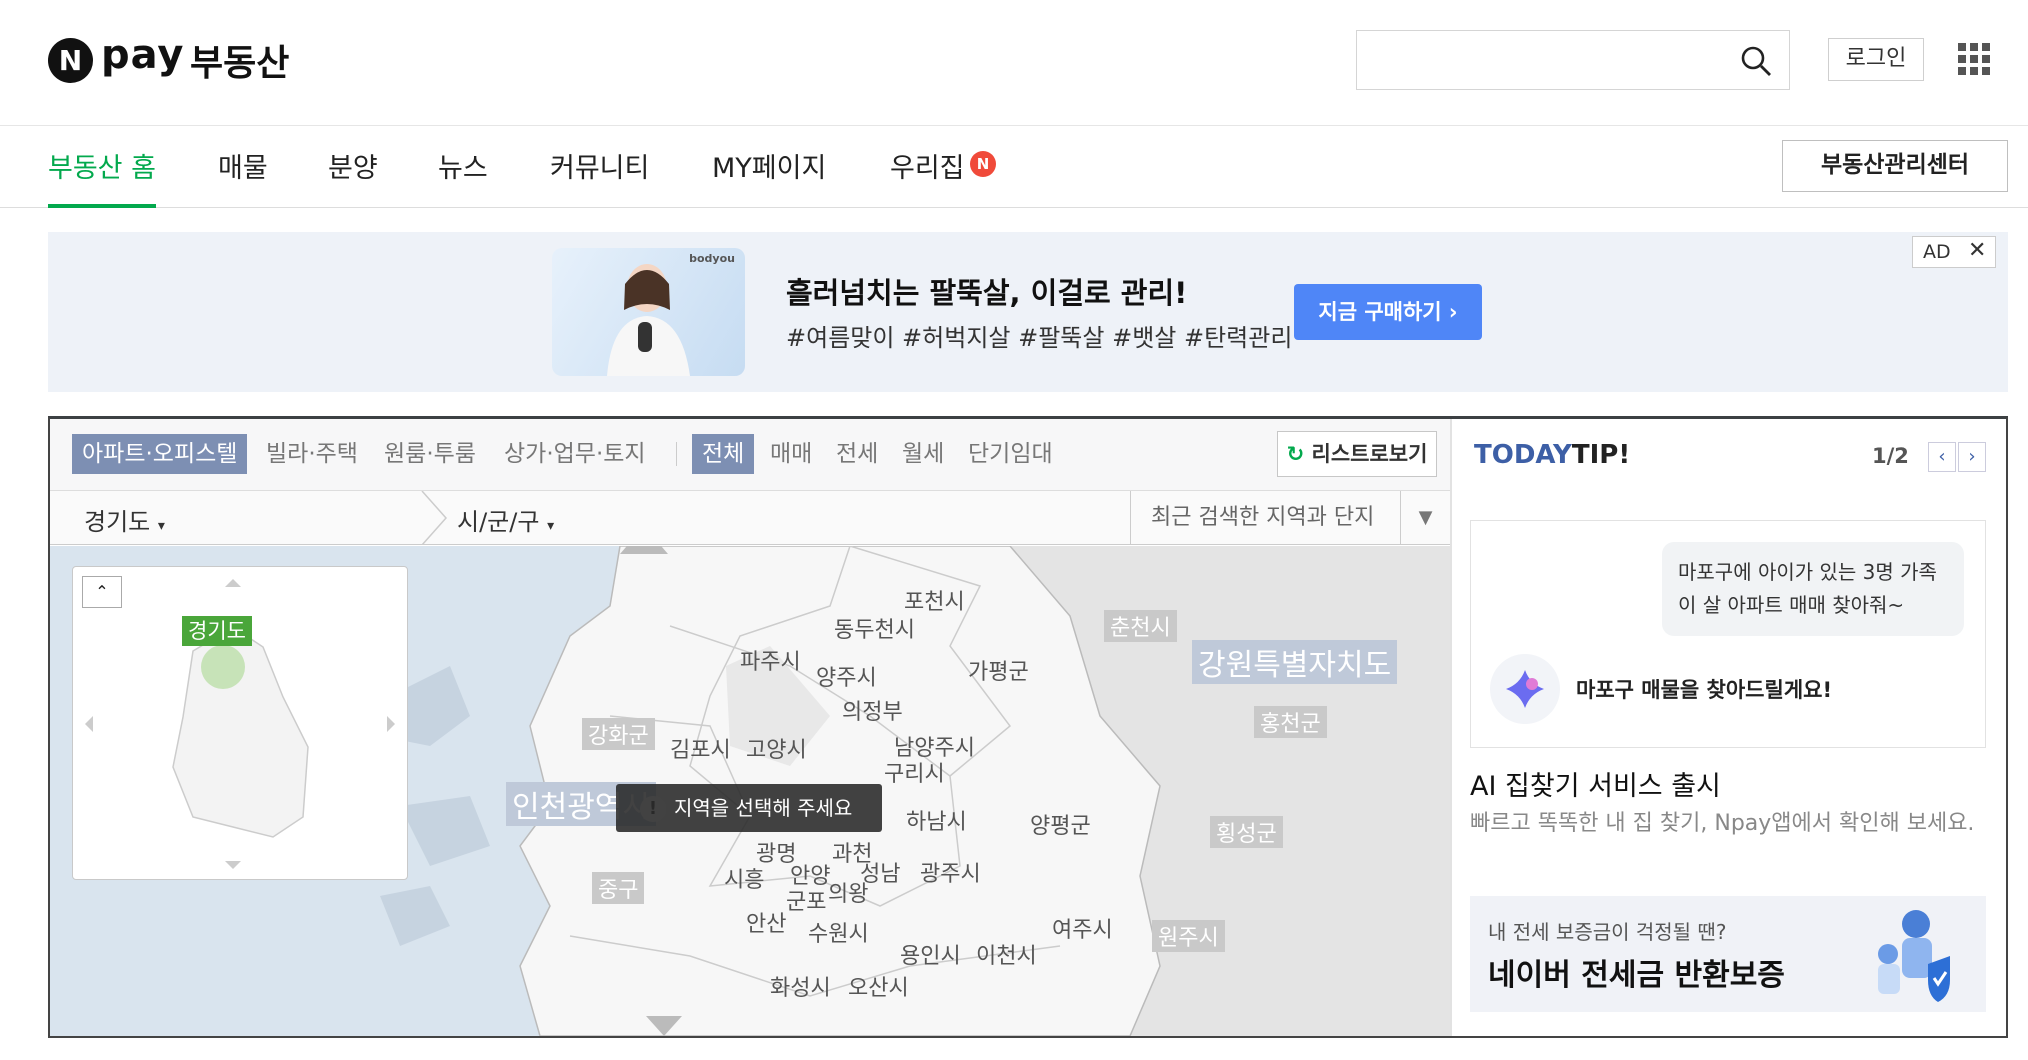 This screenshot has height=1060, width=2028. What do you see at coordinates (838, 932) in the screenshot?
I see `map-label-suwon: 수원시` at bounding box center [838, 932].